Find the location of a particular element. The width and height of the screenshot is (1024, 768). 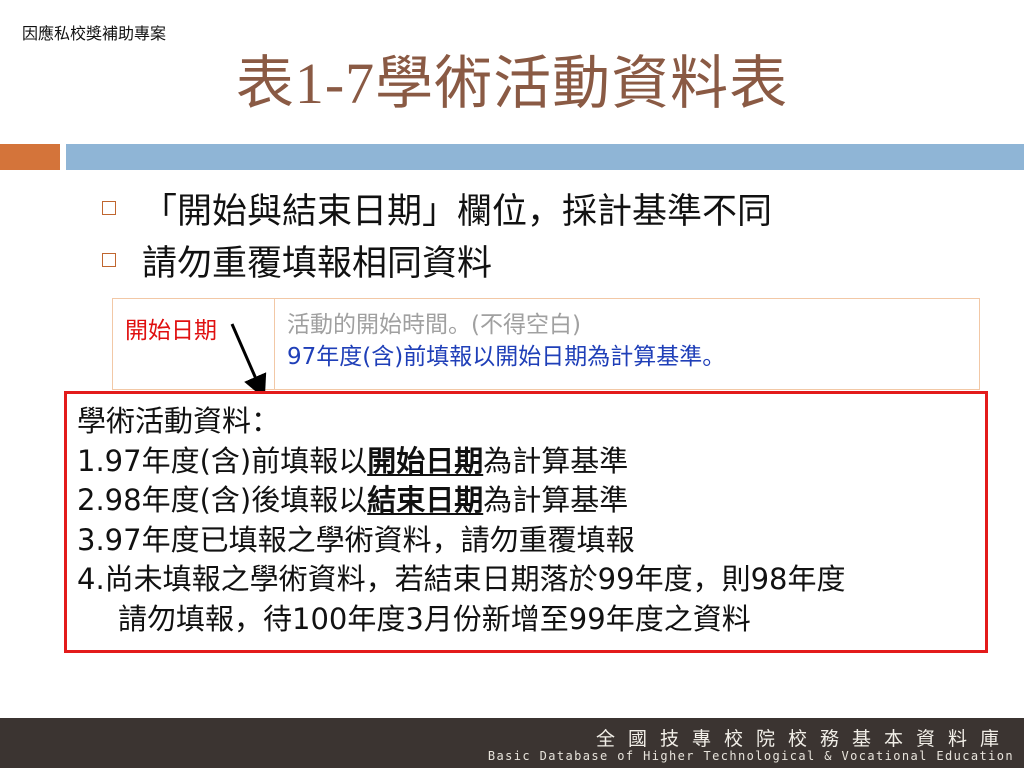

note-item-2-prefix: 2.98年度(含)後填報以 is located at coordinates (222, 500).